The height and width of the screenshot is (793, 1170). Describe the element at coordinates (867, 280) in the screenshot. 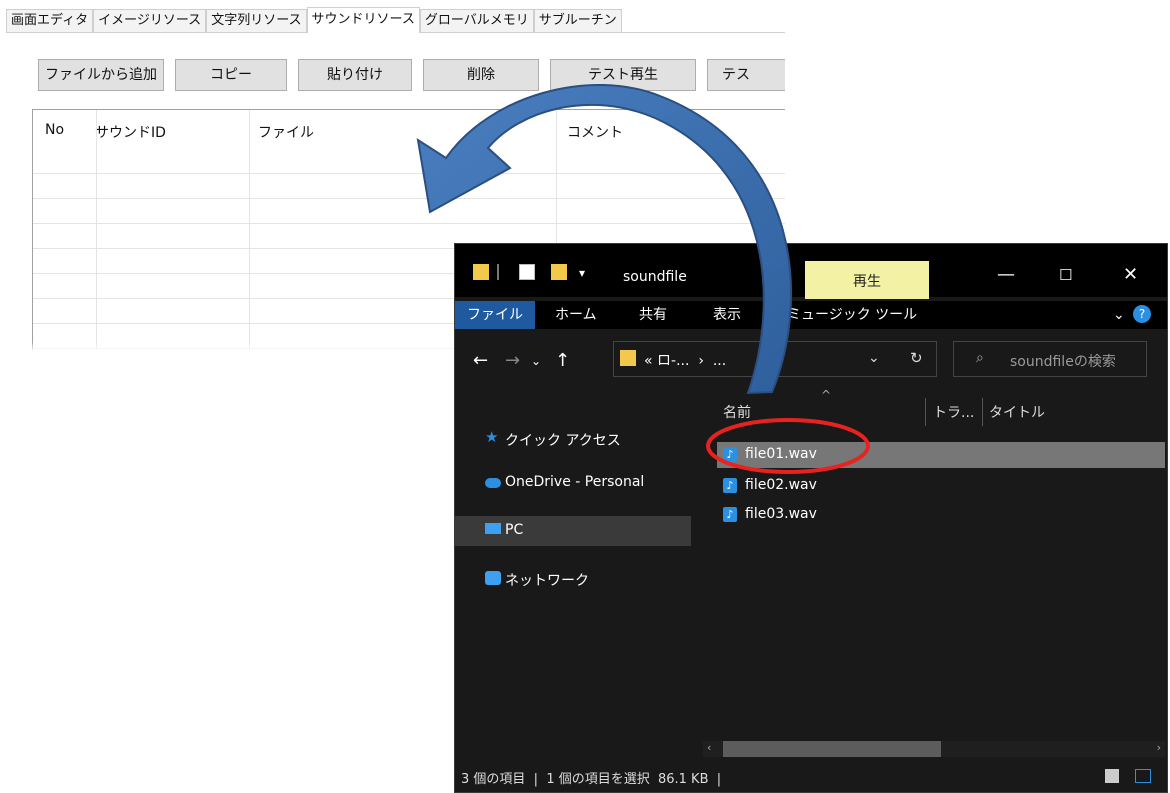

I see `play-context-tab: 再生` at that location.